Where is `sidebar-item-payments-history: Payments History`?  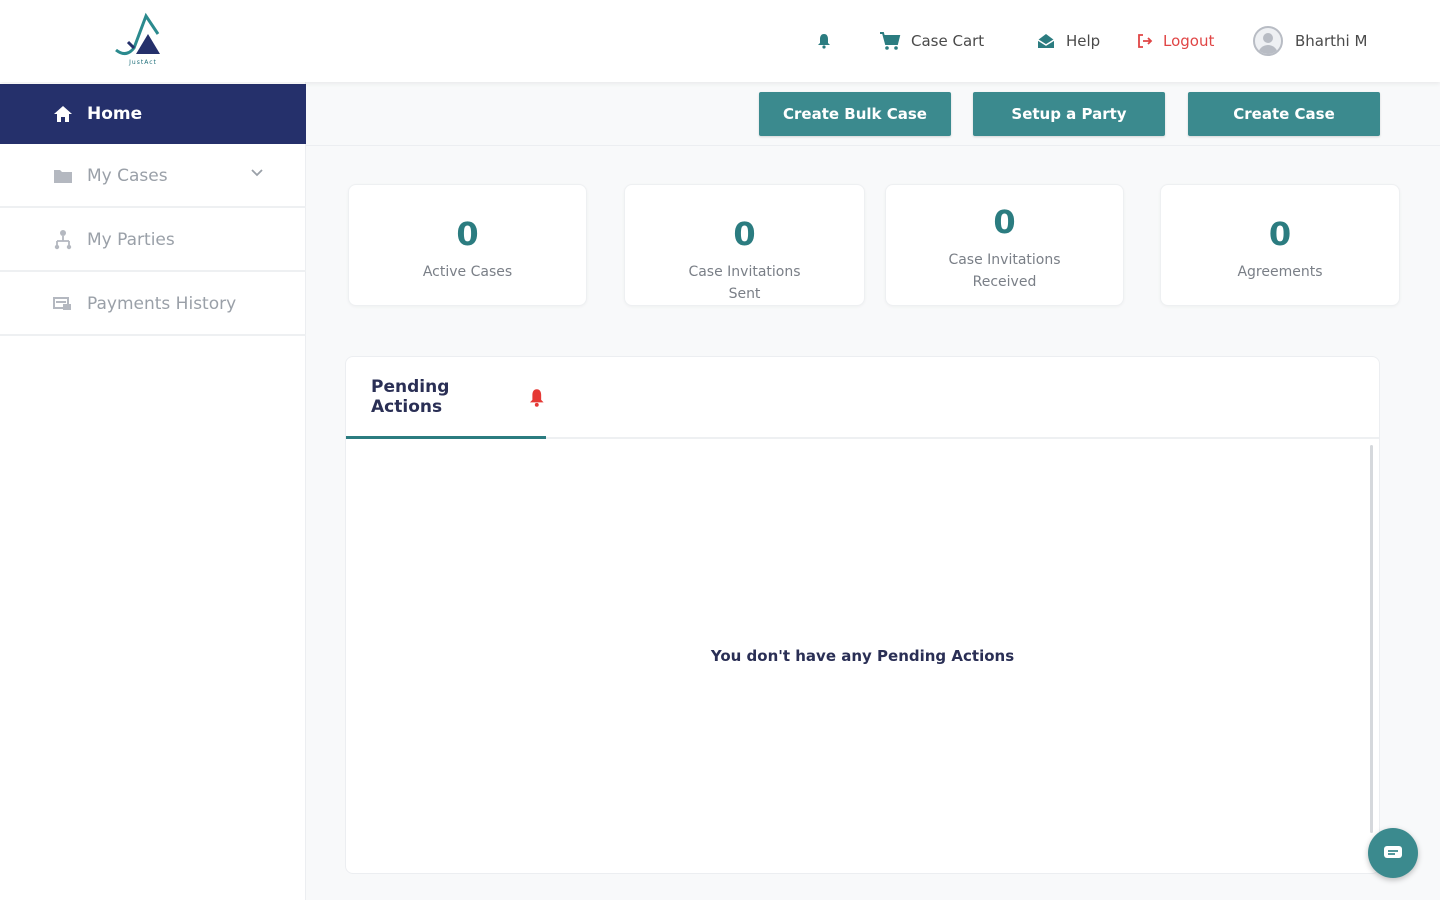 sidebar-item-payments-history: Payments History is located at coordinates (153, 305).